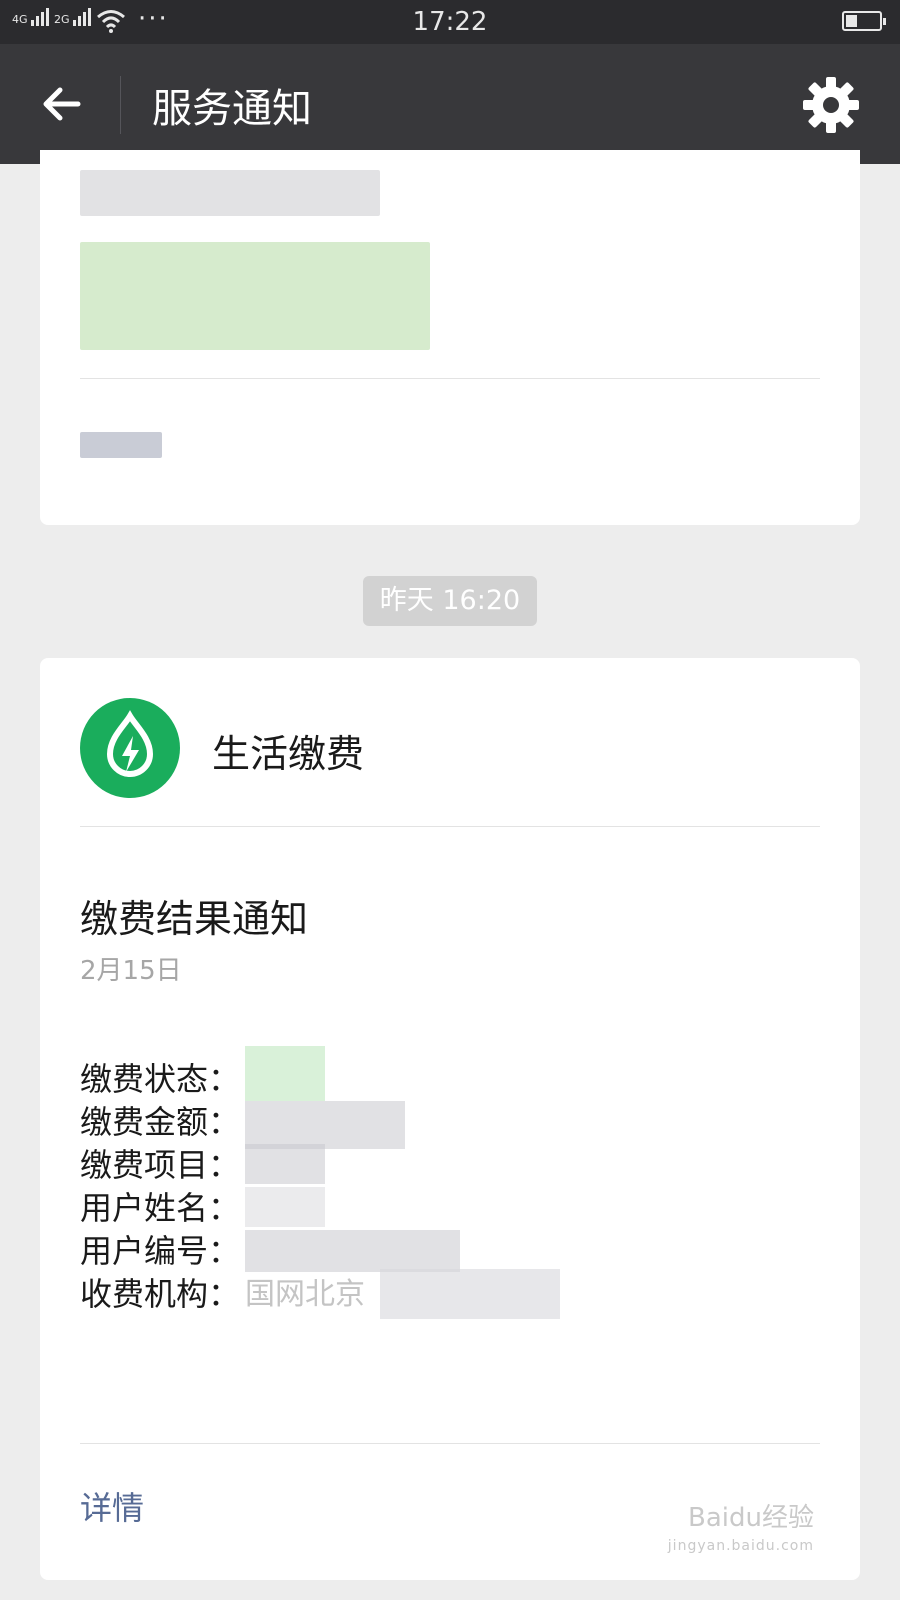 The height and width of the screenshot is (1600, 900). What do you see at coordinates (288, 754) in the screenshot?
I see `service-name: 生活缴费` at bounding box center [288, 754].